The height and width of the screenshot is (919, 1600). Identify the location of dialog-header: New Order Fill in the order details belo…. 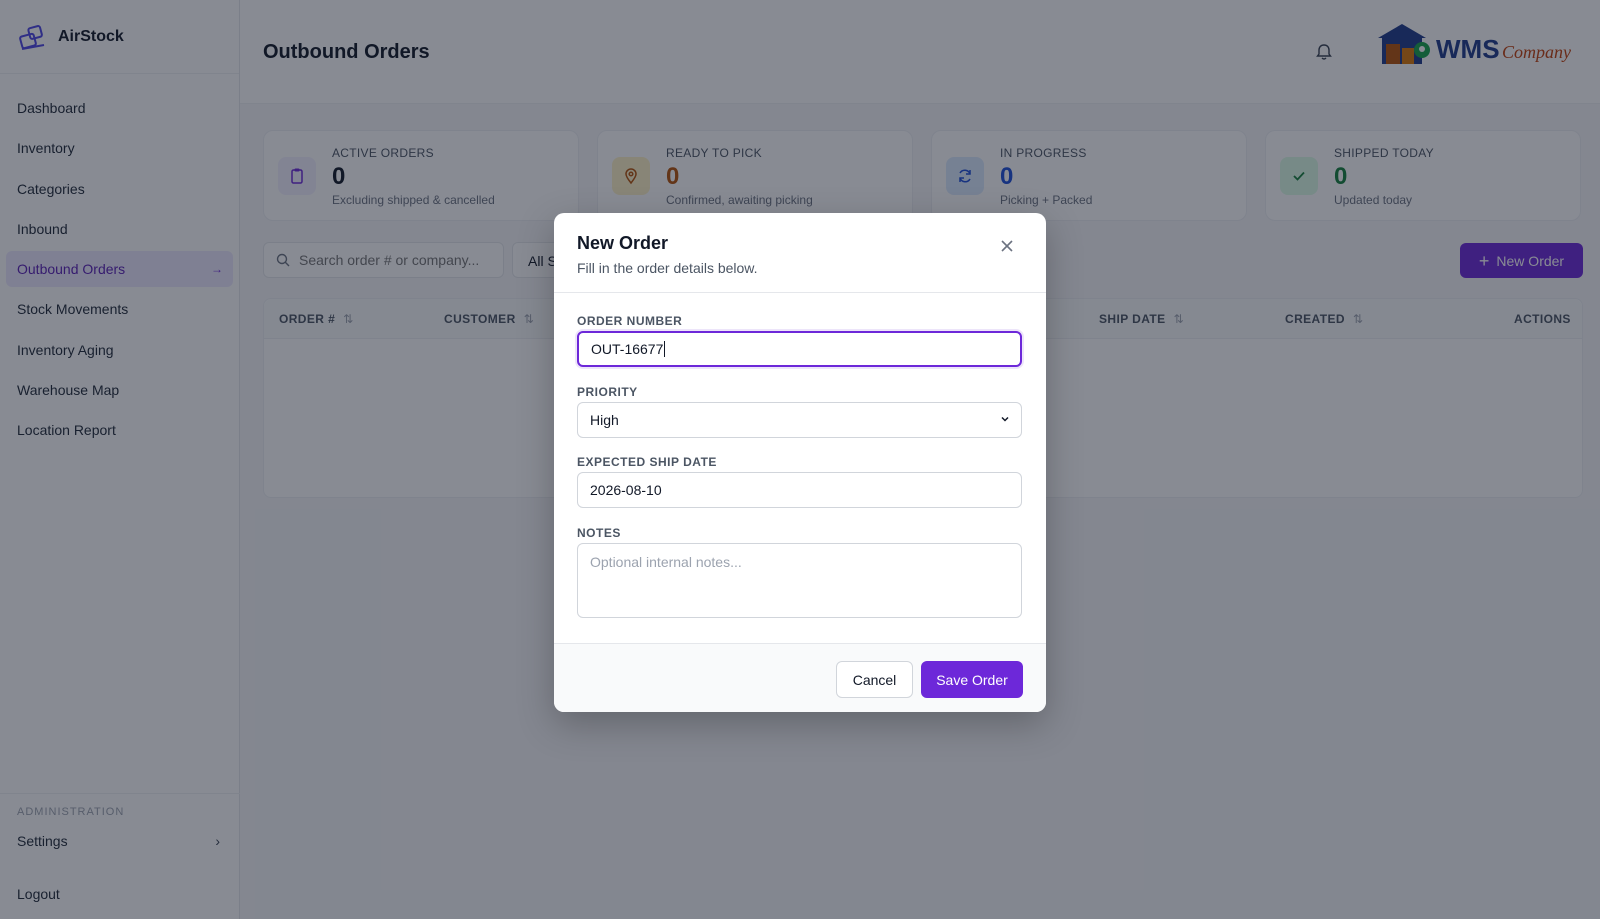
(800, 253).